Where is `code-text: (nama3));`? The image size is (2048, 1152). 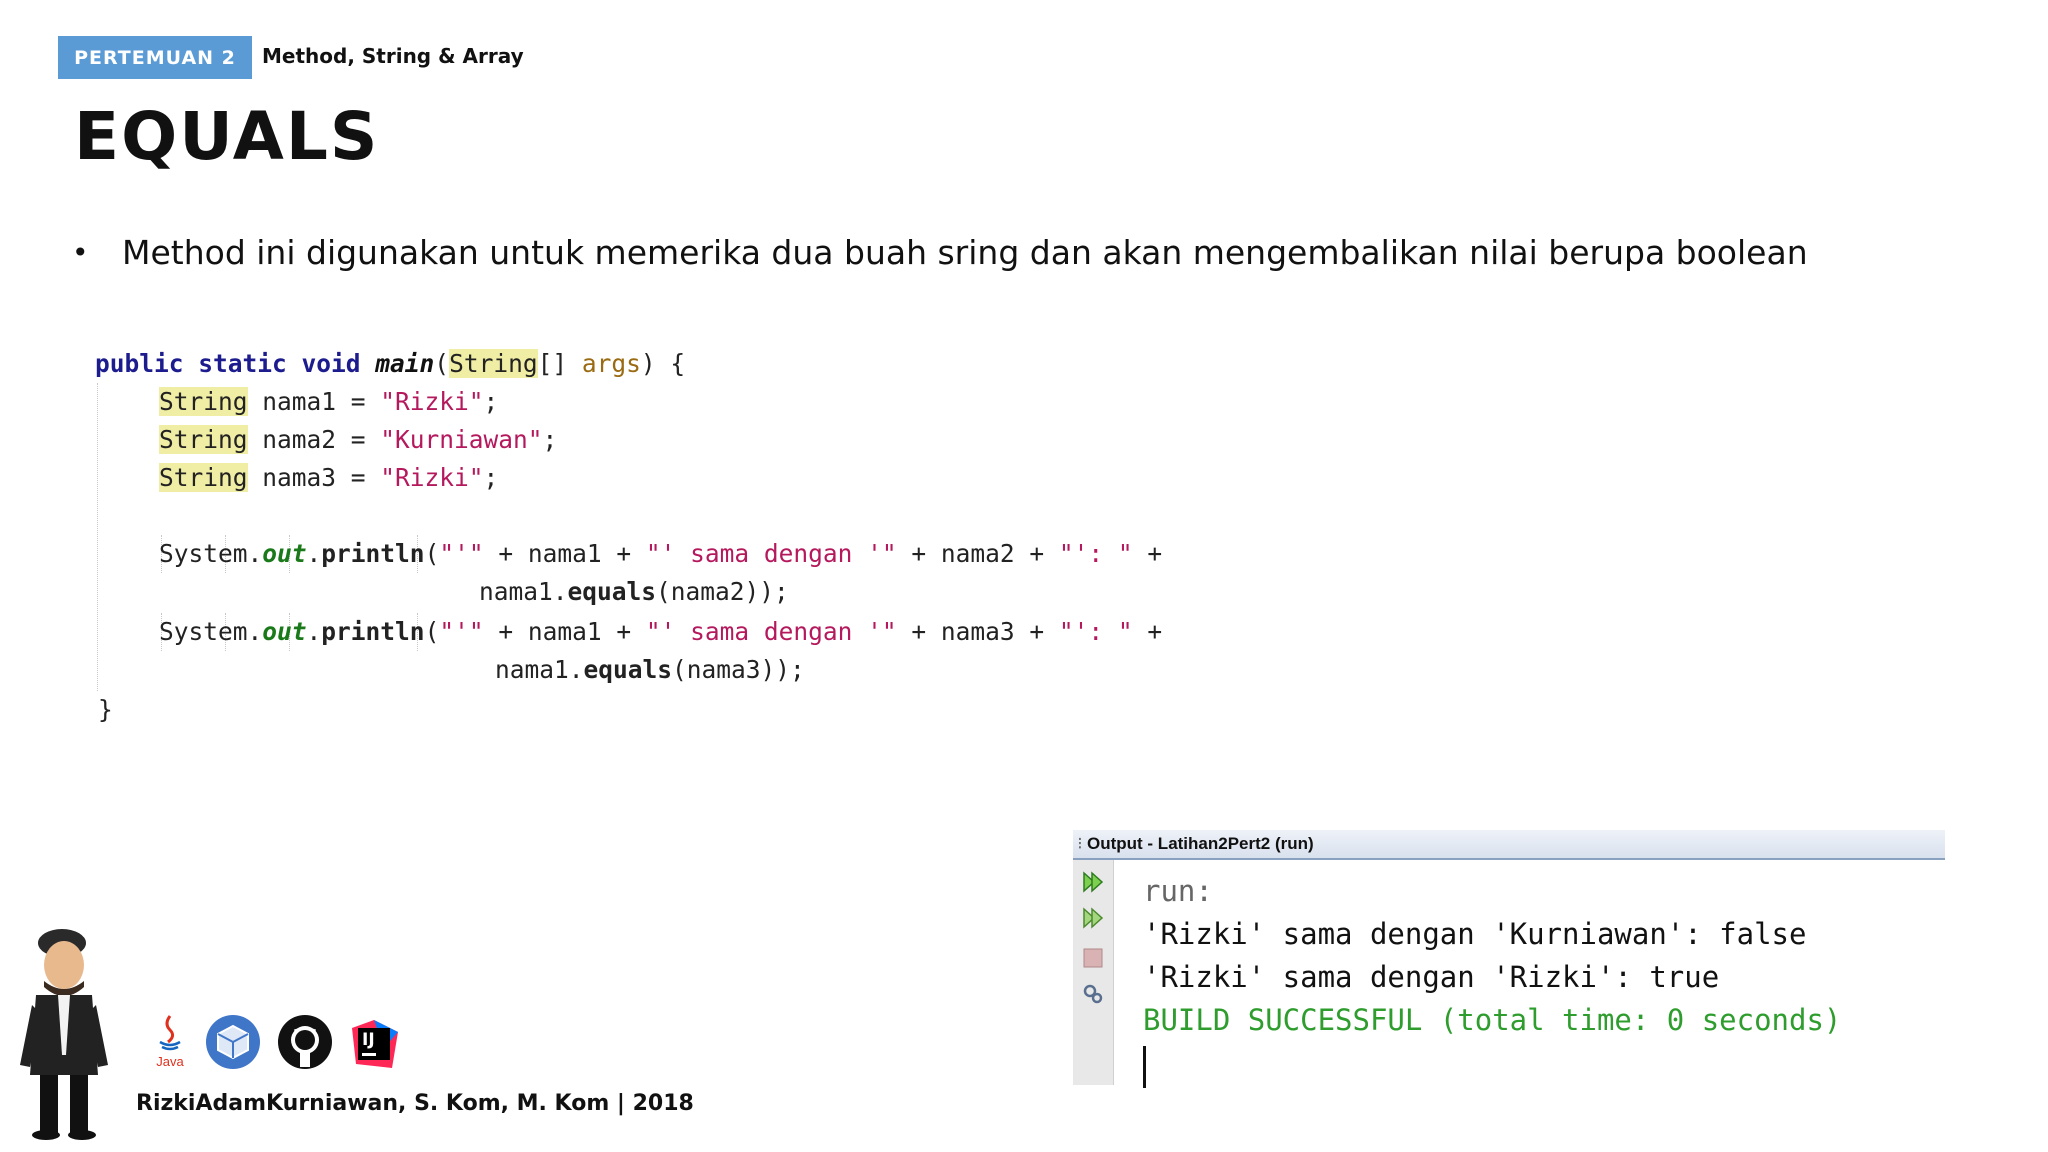 code-text: (nama3)); is located at coordinates (738, 669).